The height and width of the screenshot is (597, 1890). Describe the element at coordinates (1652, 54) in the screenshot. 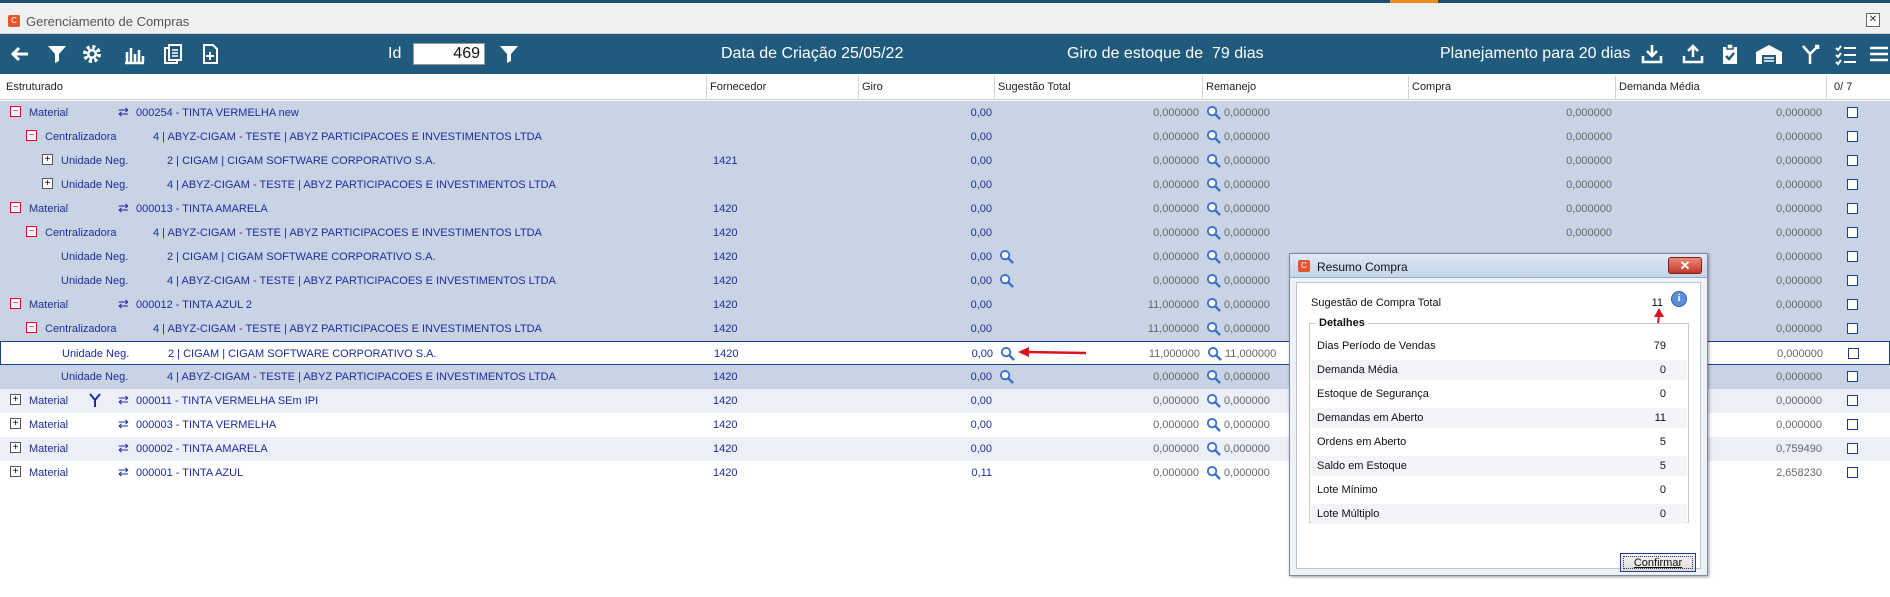

I see `download-icon` at that location.